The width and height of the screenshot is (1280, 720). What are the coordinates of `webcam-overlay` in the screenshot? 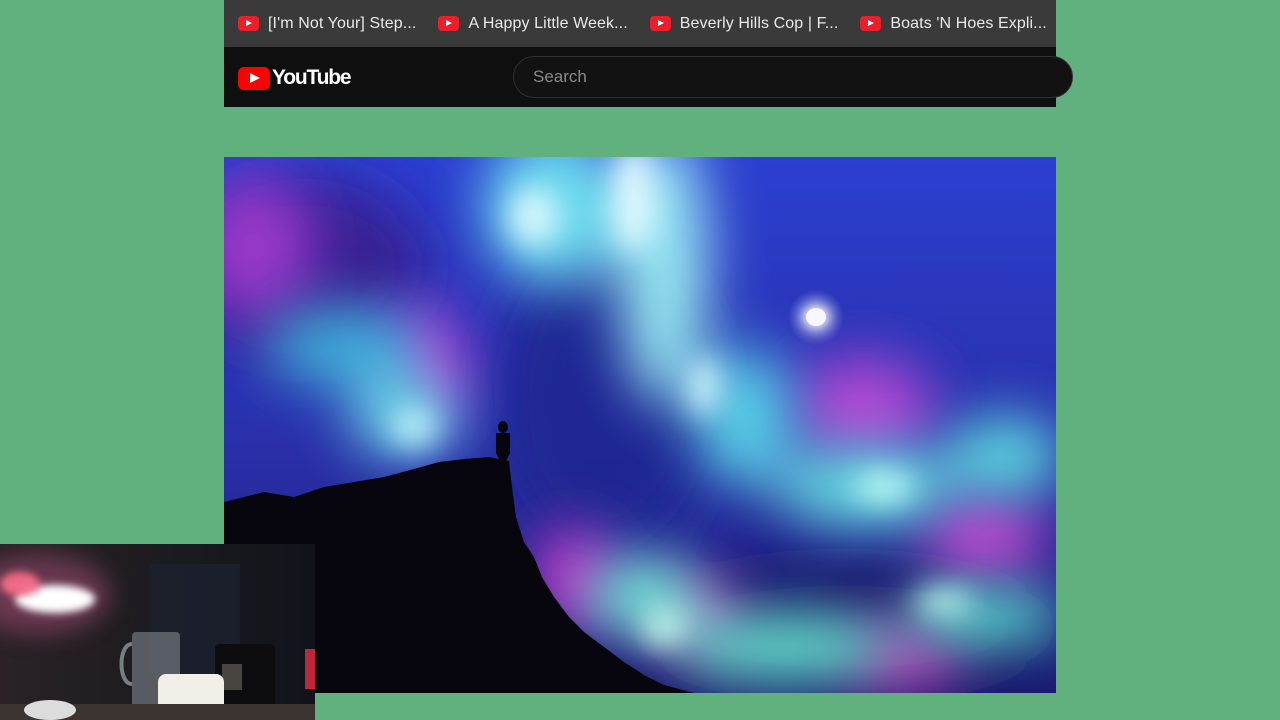 It's located at (157, 632).